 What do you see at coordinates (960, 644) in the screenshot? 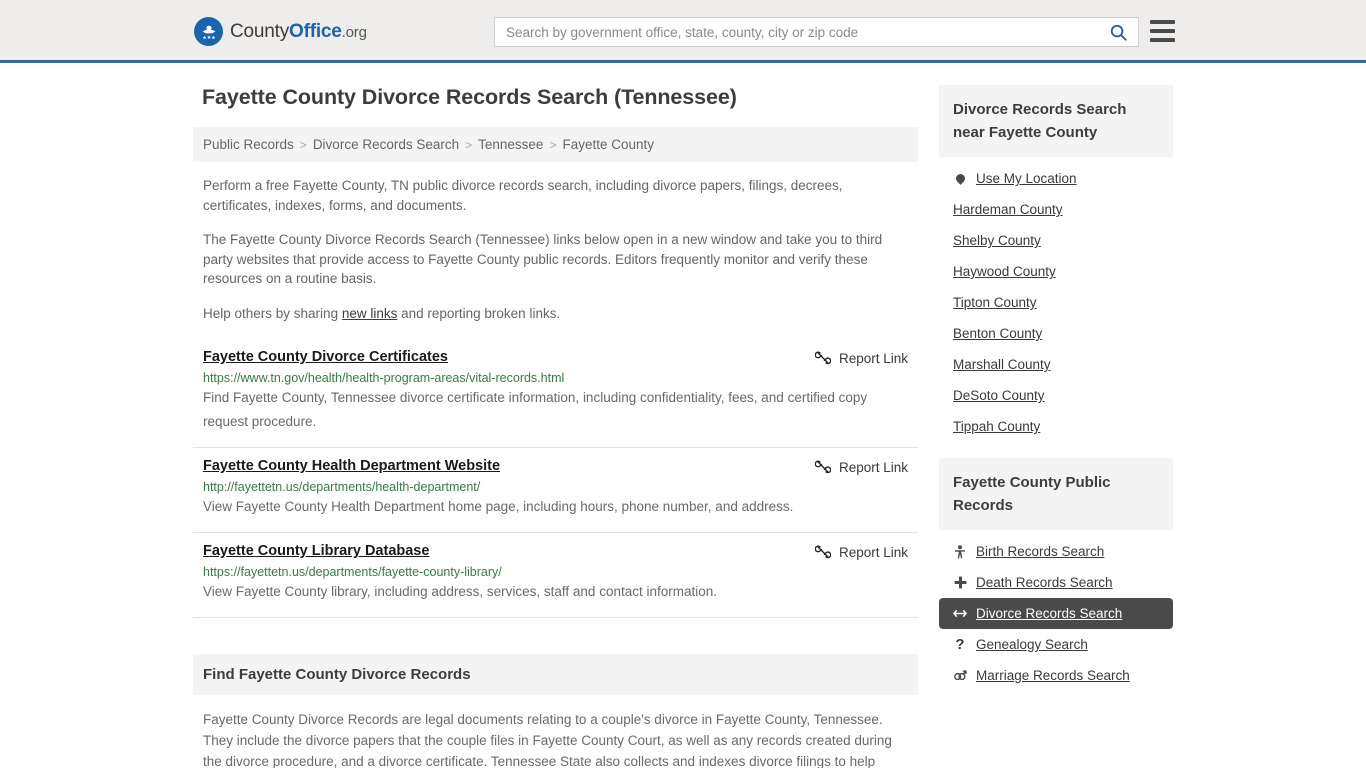
I see `question-mark-icon: ?` at bounding box center [960, 644].